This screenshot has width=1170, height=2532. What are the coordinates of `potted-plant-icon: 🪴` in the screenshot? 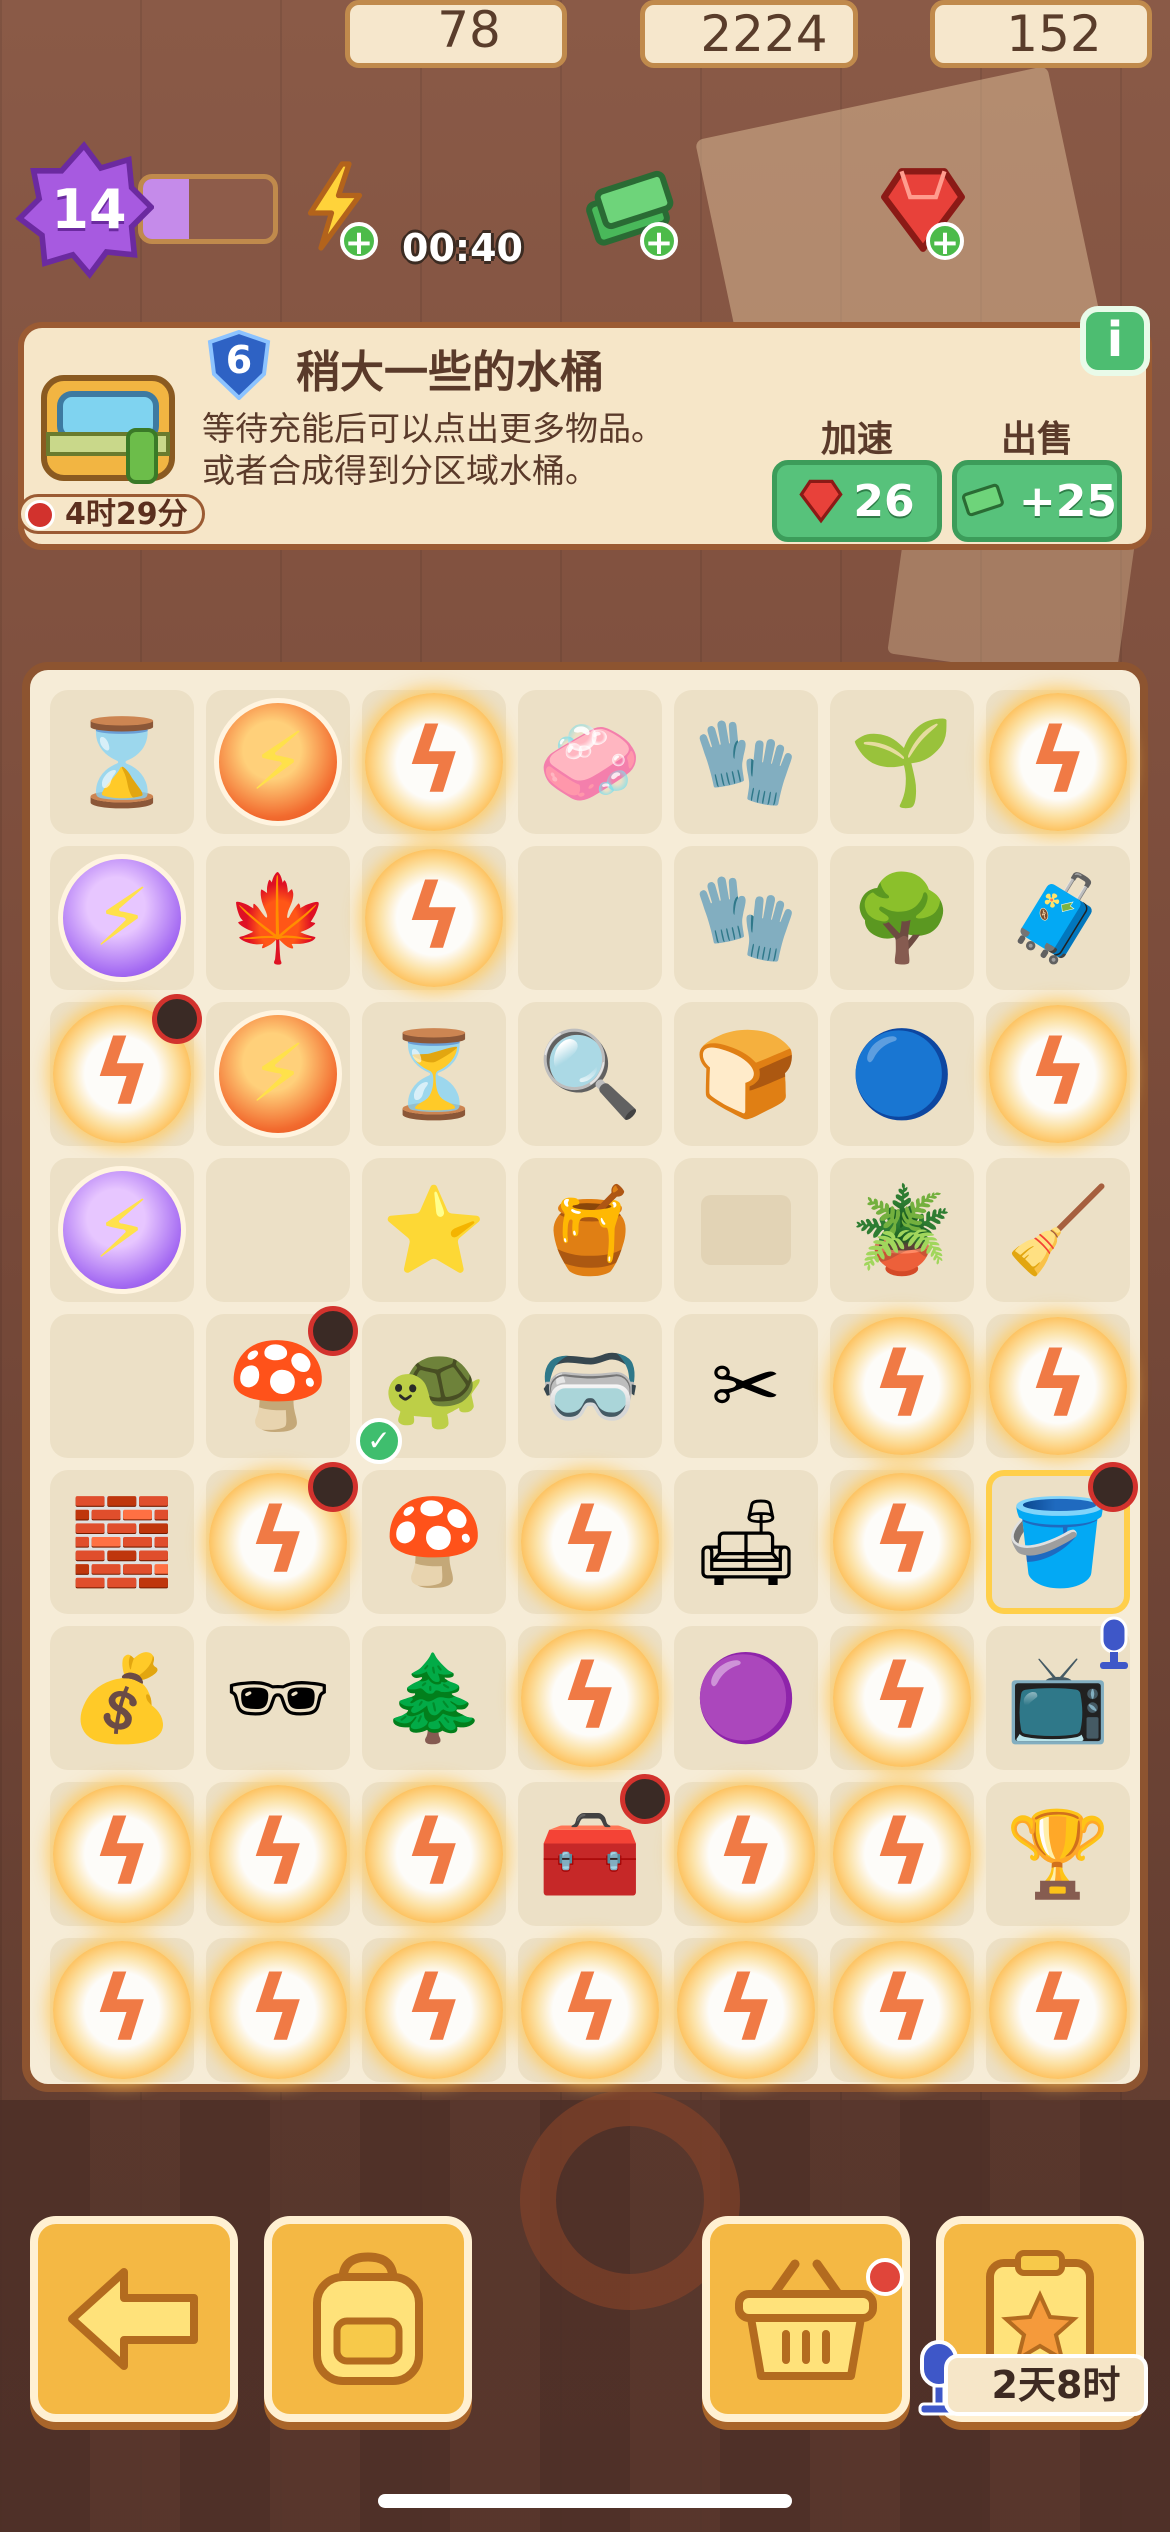 It's located at (902, 1230).